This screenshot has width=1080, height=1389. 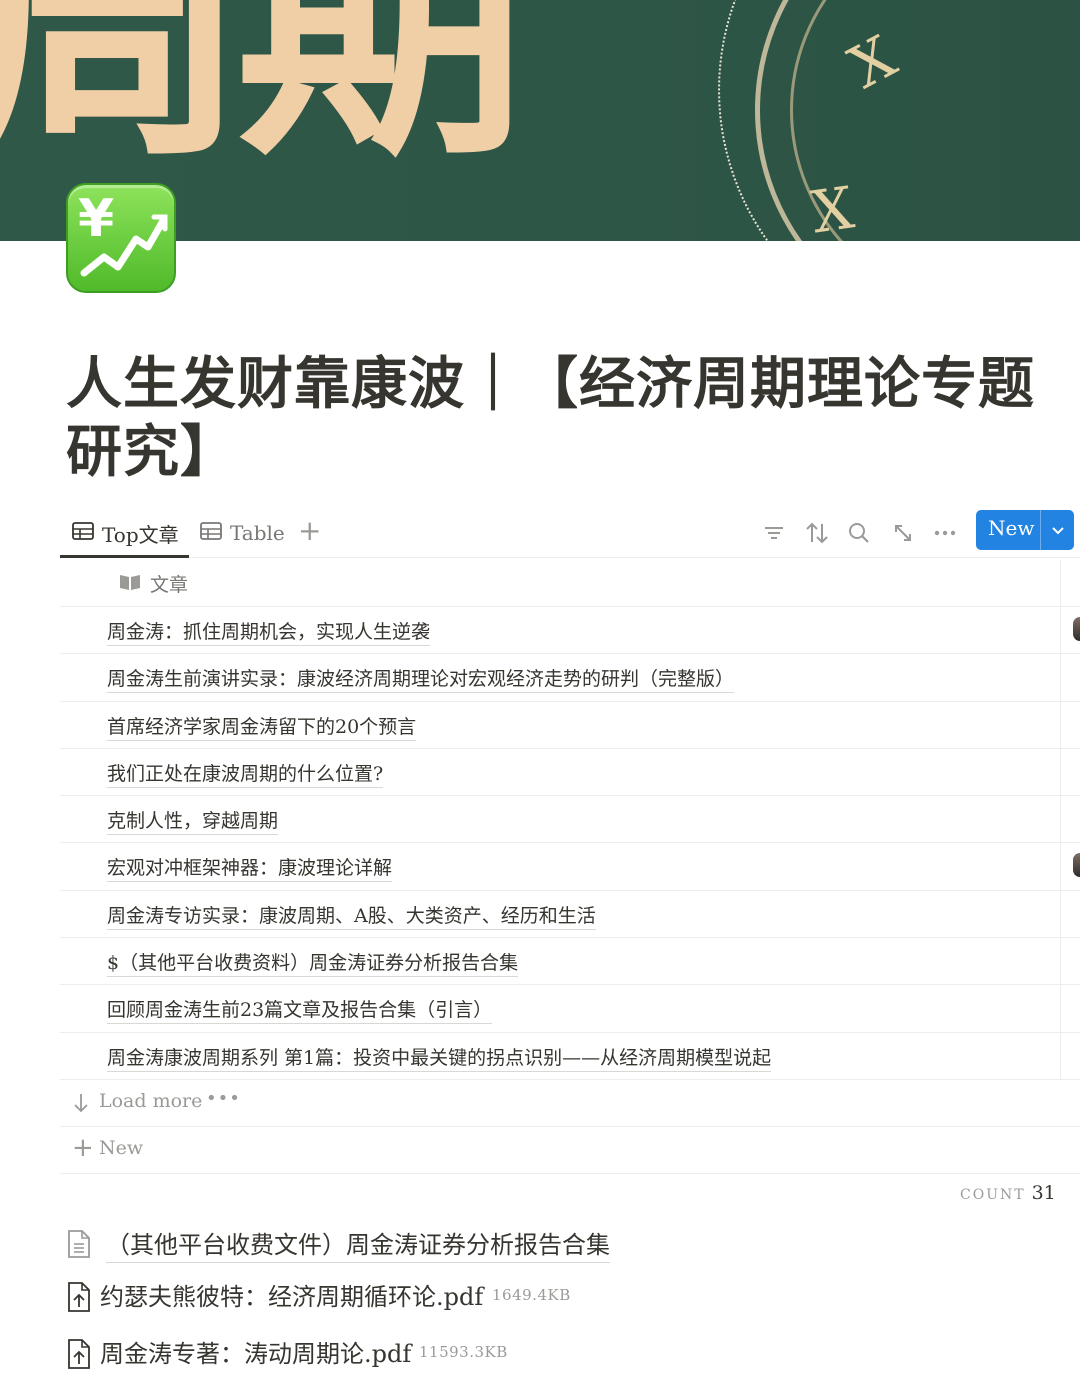 What do you see at coordinates (463, 1352) in the screenshot?
I see `file-size: 11593.3KB` at bounding box center [463, 1352].